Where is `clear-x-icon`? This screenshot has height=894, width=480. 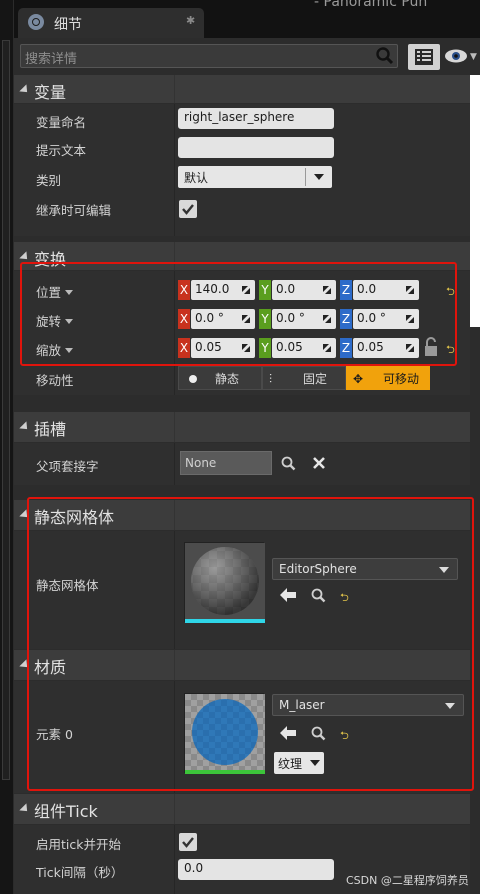 clear-x-icon is located at coordinates (319, 463).